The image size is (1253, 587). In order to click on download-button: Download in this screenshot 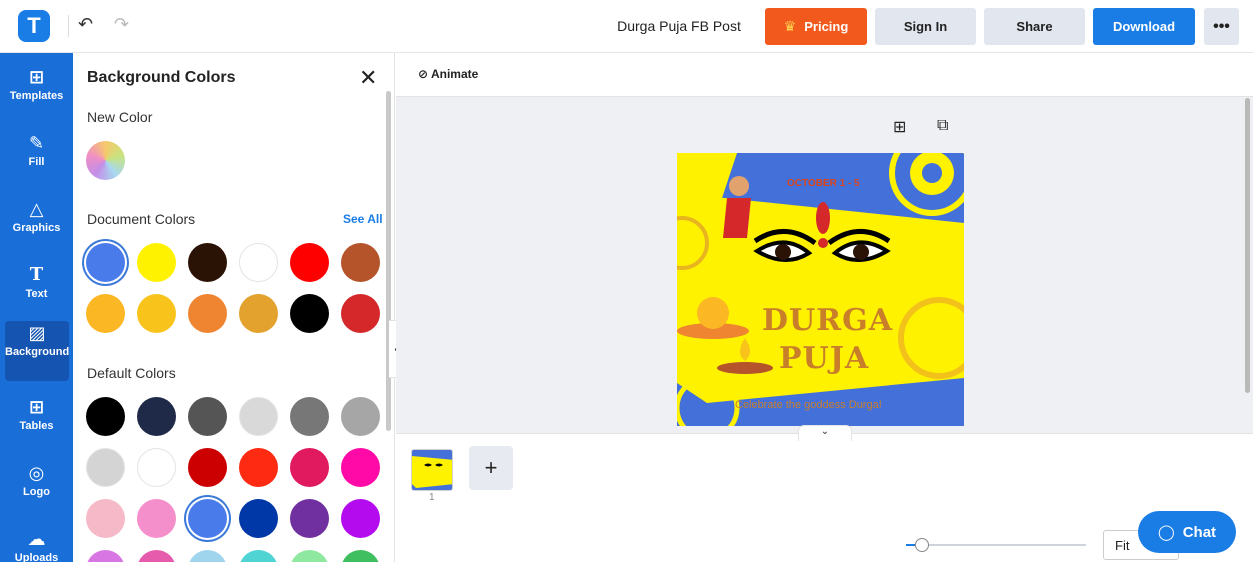, I will do `click(1144, 26)`.